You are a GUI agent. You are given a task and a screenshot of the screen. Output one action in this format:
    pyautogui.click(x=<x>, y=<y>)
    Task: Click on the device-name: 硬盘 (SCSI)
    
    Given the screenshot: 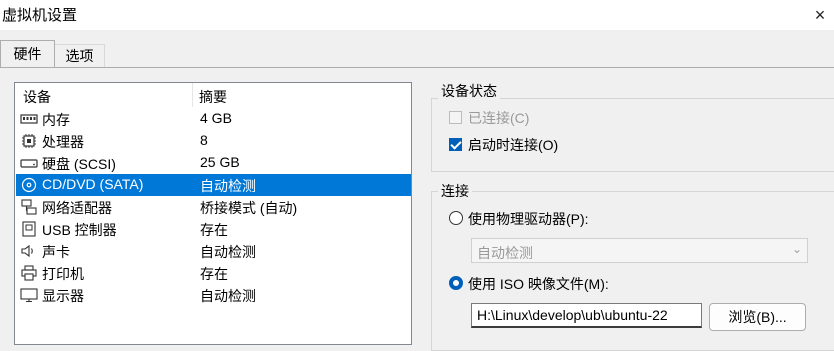 What is the action you would take?
    pyautogui.click(x=79, y=164)
    